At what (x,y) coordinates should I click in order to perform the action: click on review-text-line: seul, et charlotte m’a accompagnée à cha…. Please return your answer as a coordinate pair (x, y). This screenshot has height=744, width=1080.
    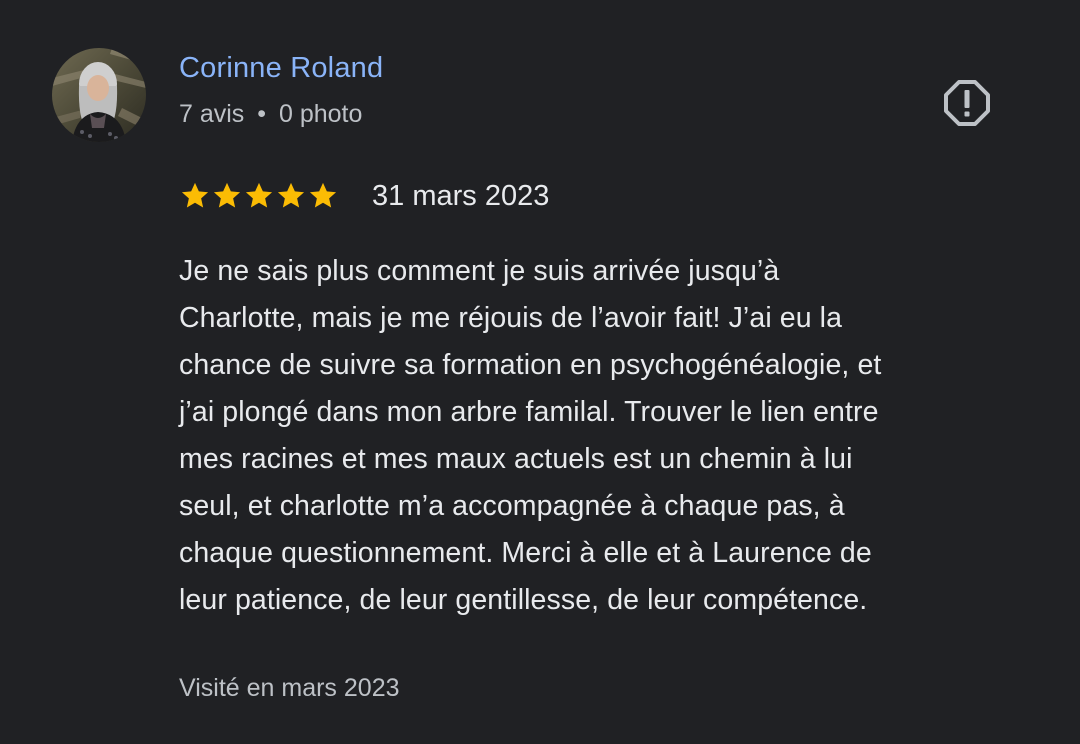
    Looking at the image, I should click on (512, 506).